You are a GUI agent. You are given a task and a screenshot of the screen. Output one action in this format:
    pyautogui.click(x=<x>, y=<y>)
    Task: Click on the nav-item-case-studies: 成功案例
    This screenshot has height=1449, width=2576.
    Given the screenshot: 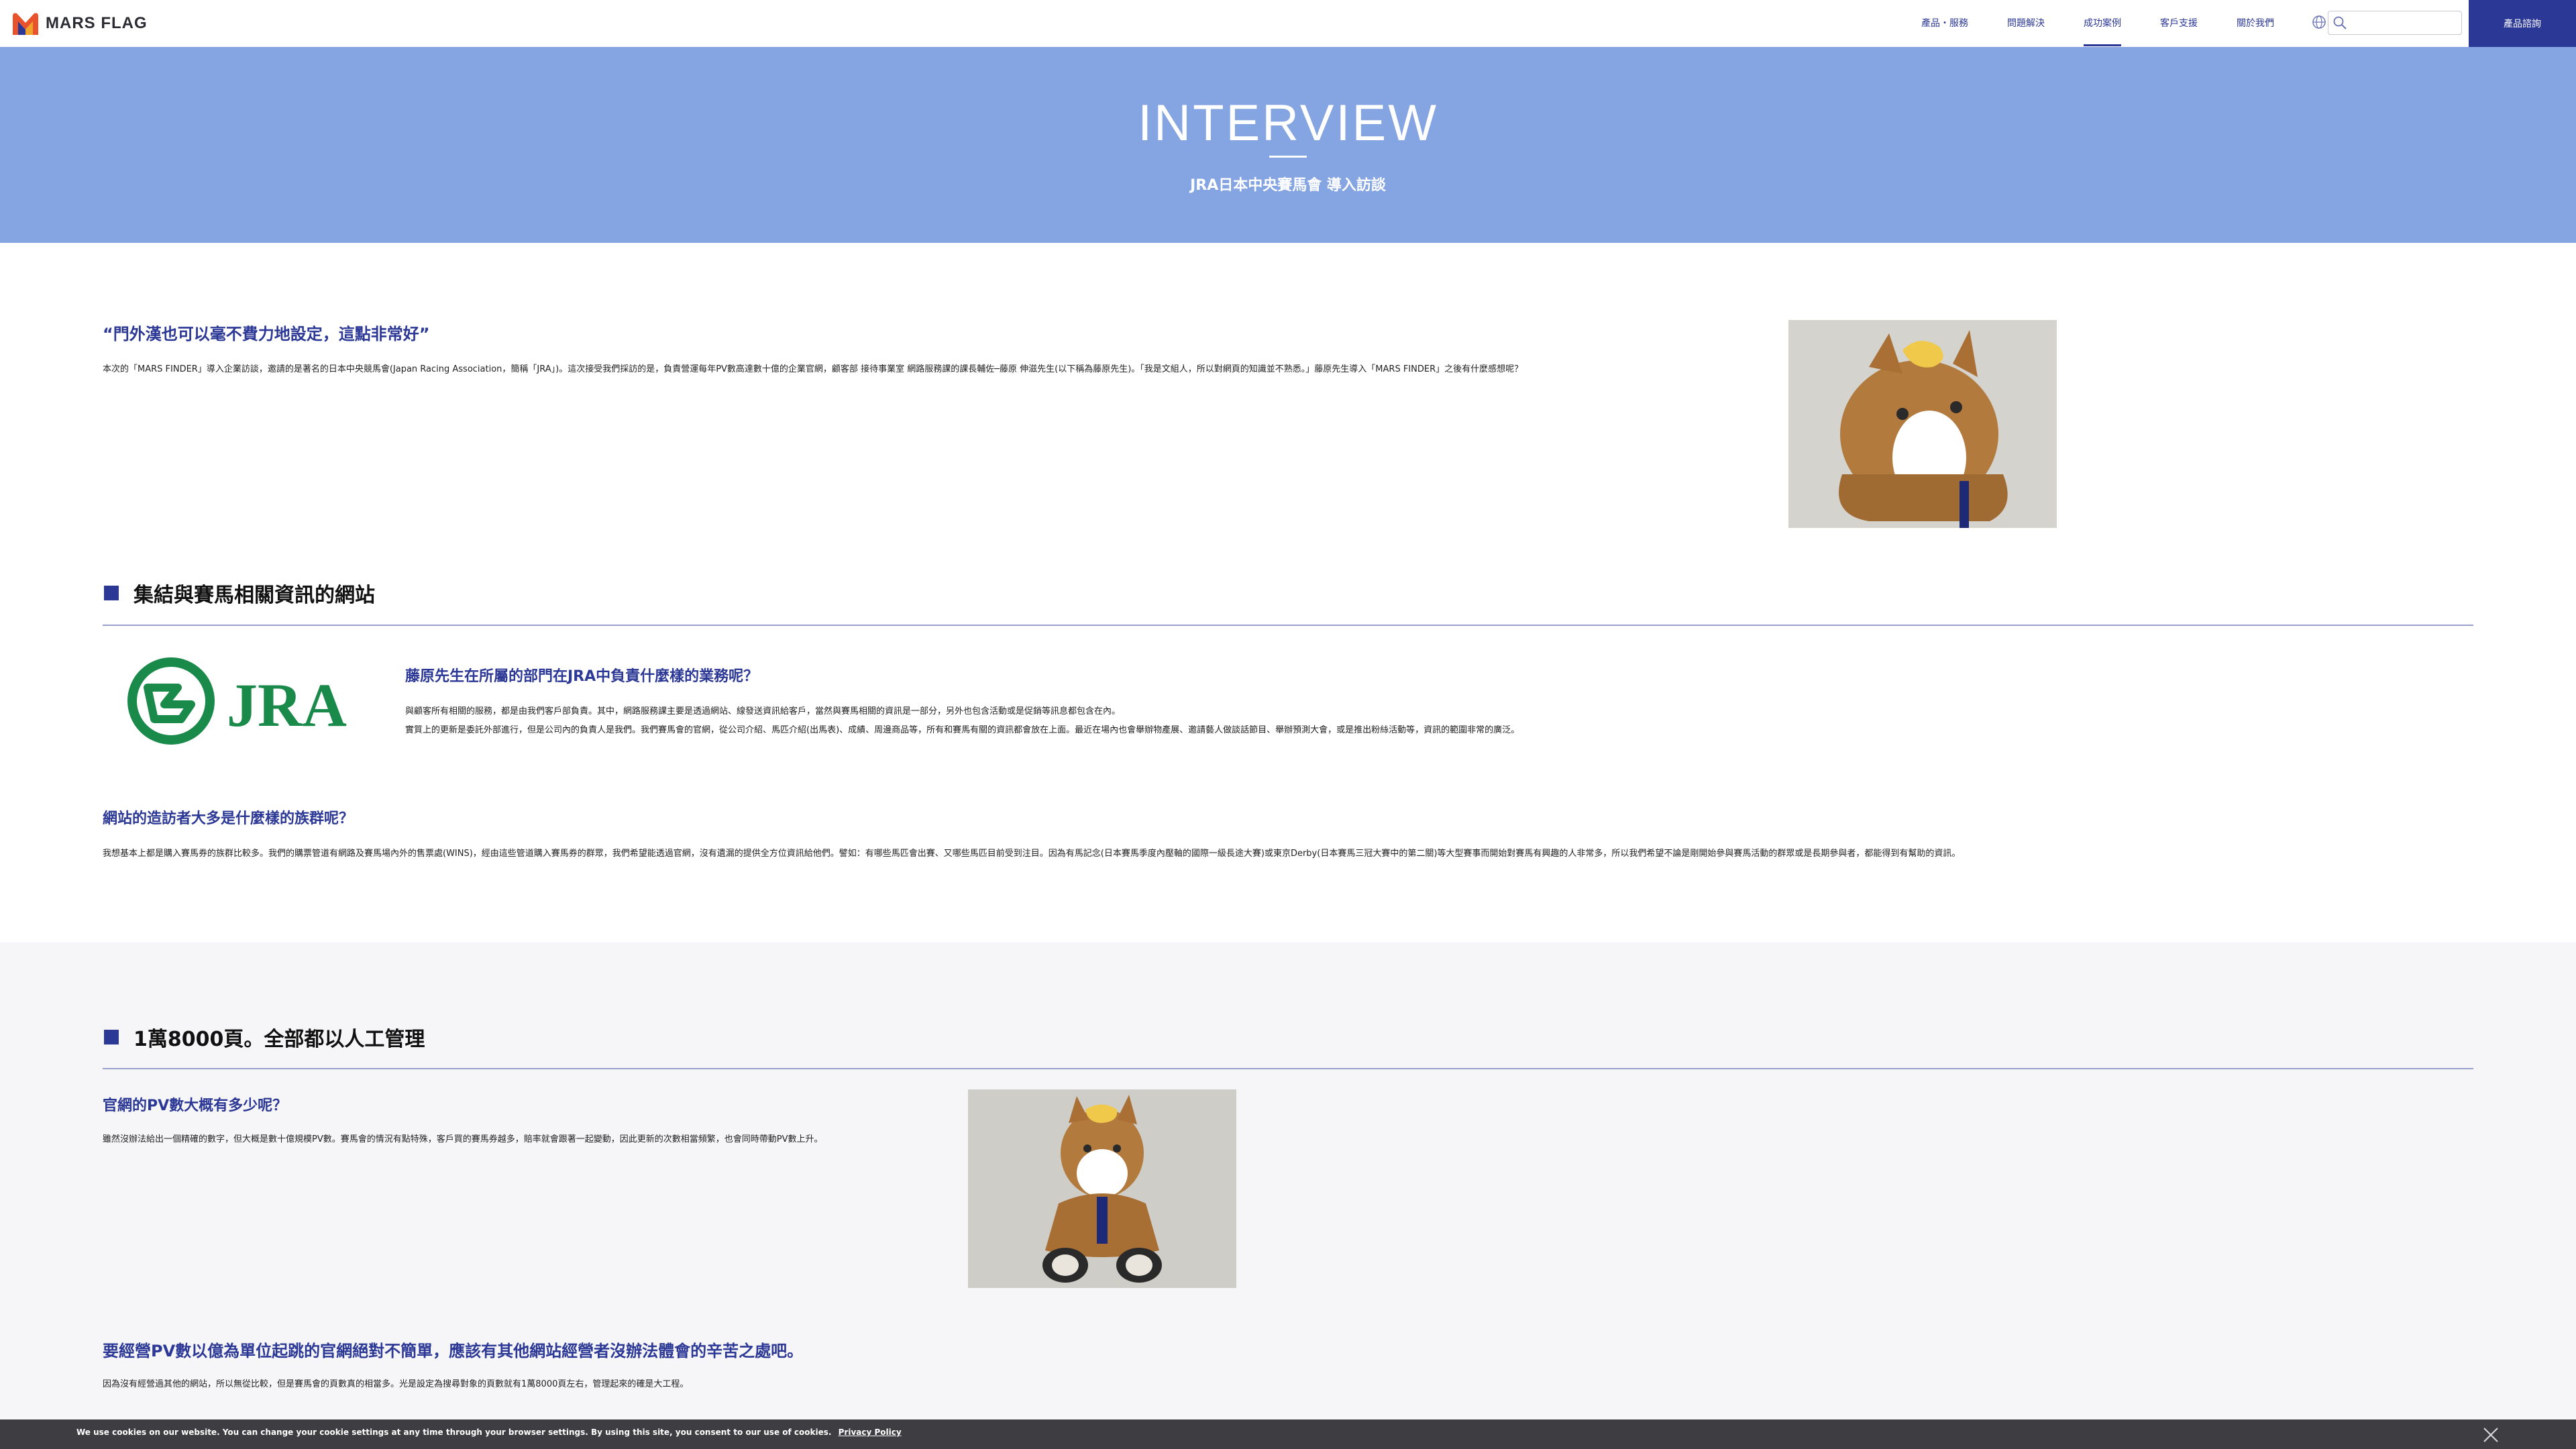 What is the action you would take?
    pyautogui.click(x=2102, y=23)
    